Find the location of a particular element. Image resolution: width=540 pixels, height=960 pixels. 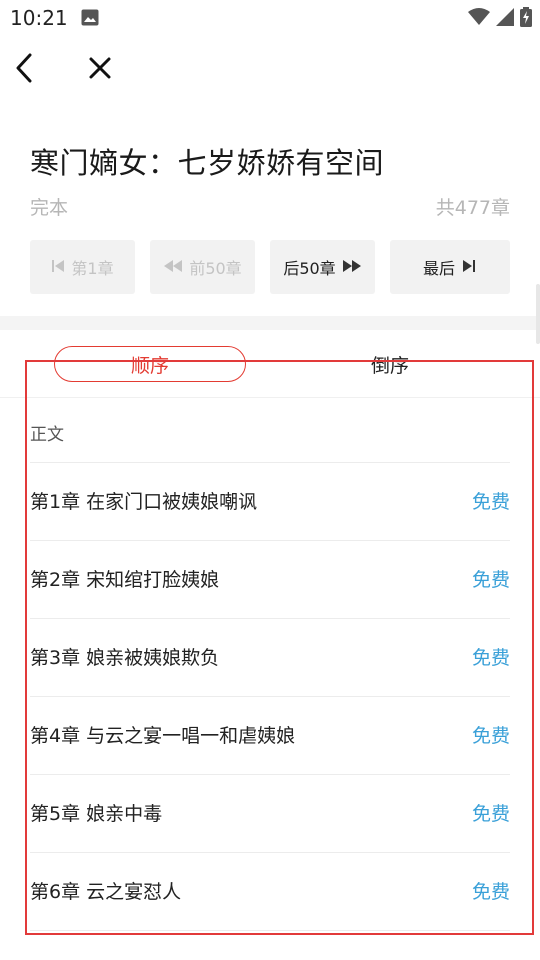

signal-icon is located at coordinates (505, 19).